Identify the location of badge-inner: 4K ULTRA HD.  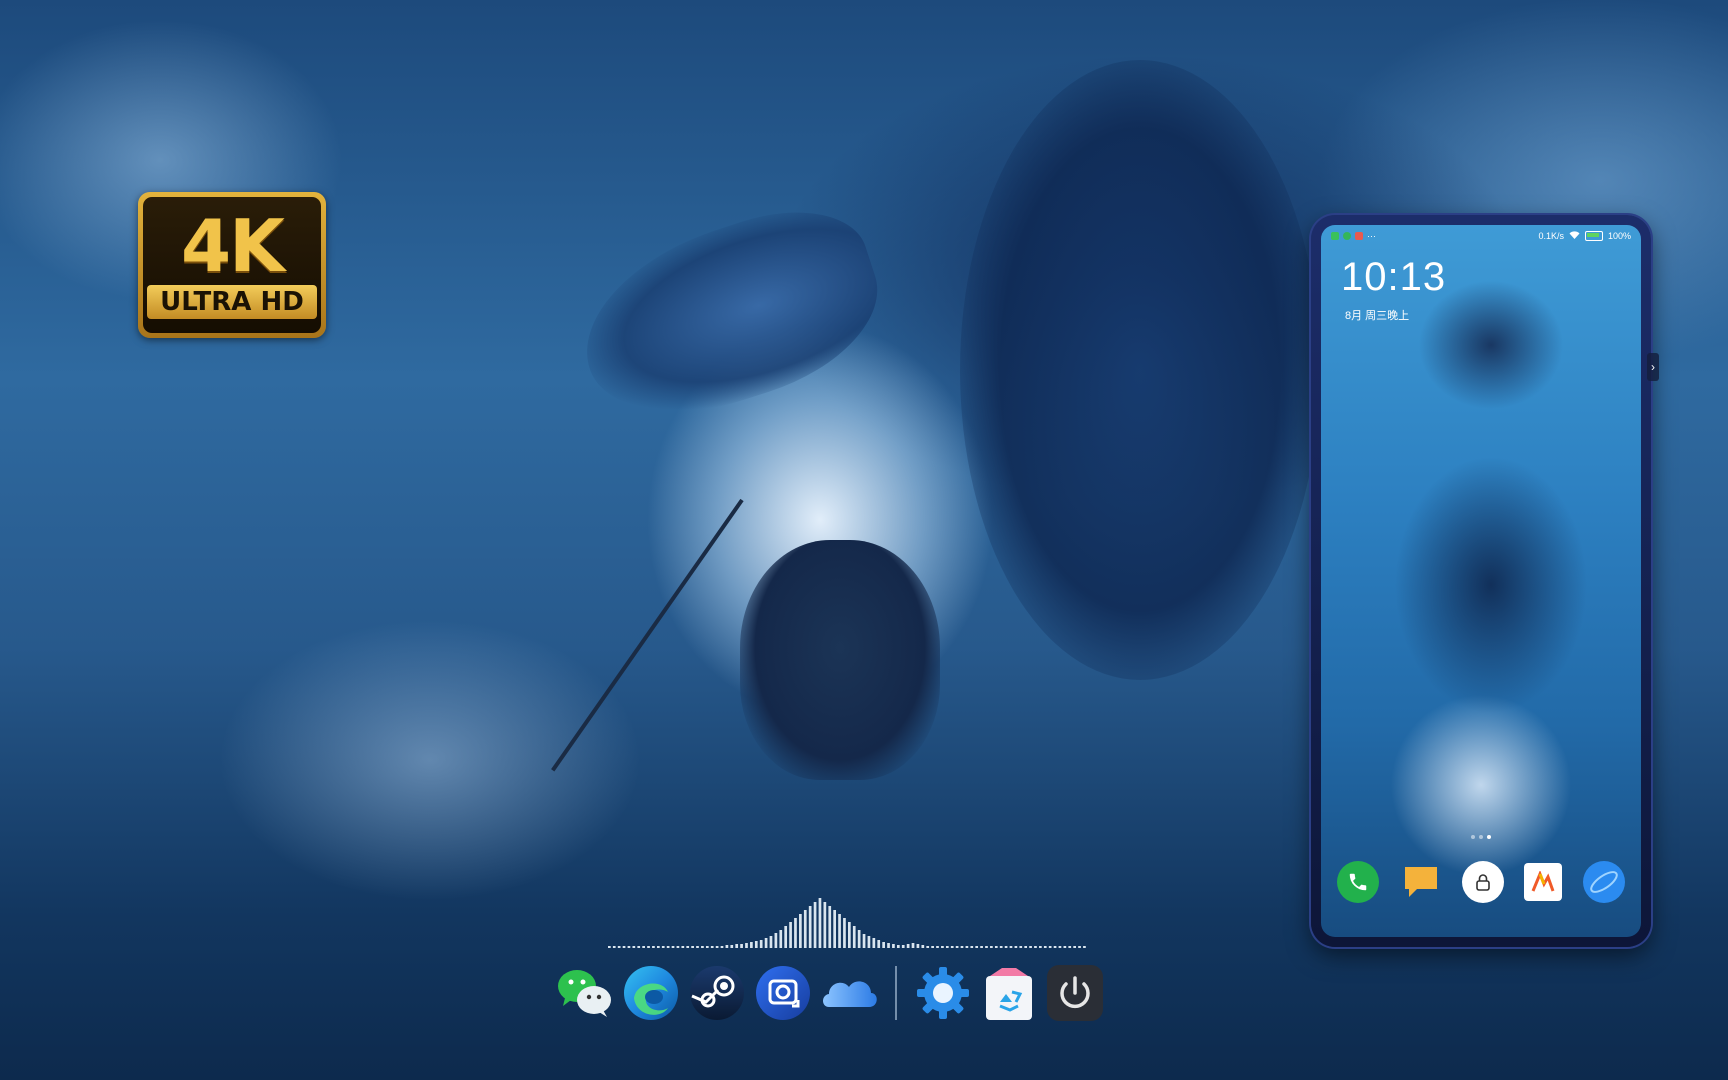
(232, 265).